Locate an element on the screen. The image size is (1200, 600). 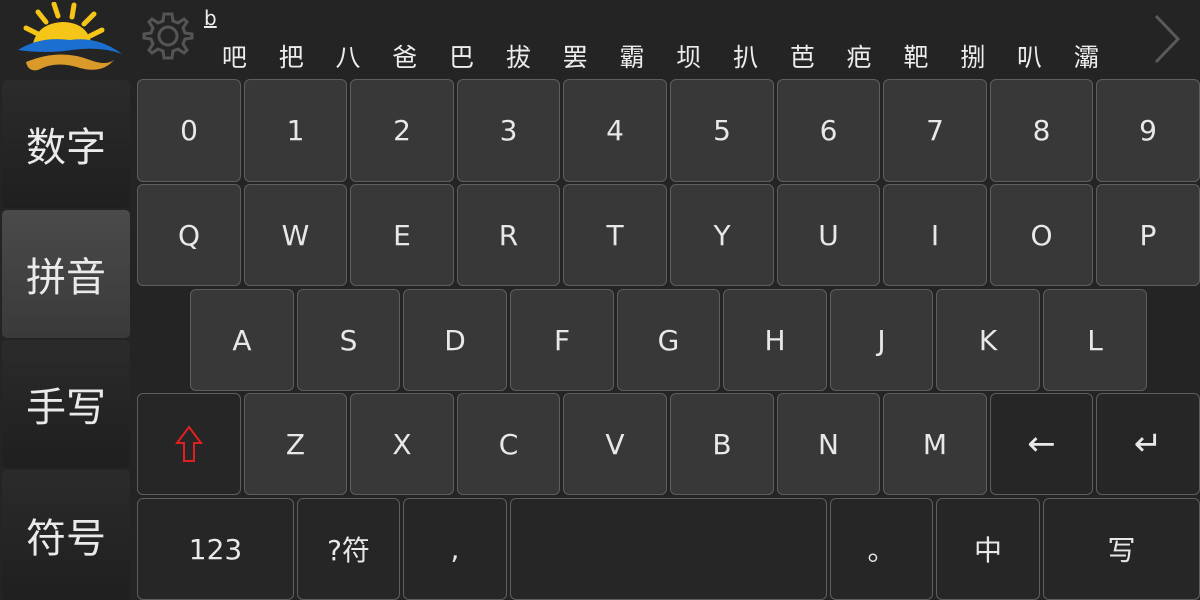
candidate-item: 芭 is located at coordinates (802, 58).